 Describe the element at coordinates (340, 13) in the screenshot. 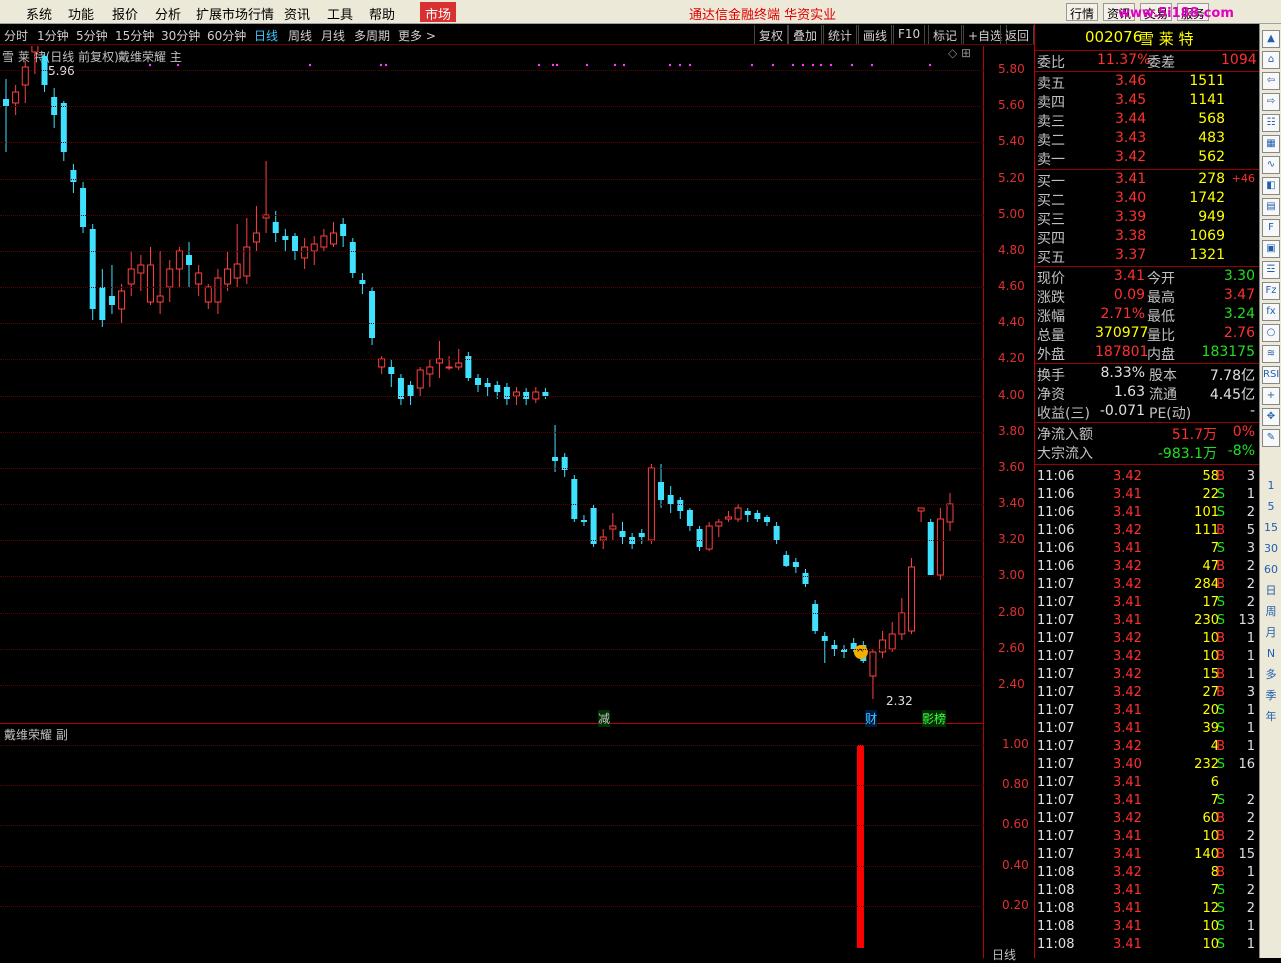

I see `menu-item-tools: 工具` at that location.